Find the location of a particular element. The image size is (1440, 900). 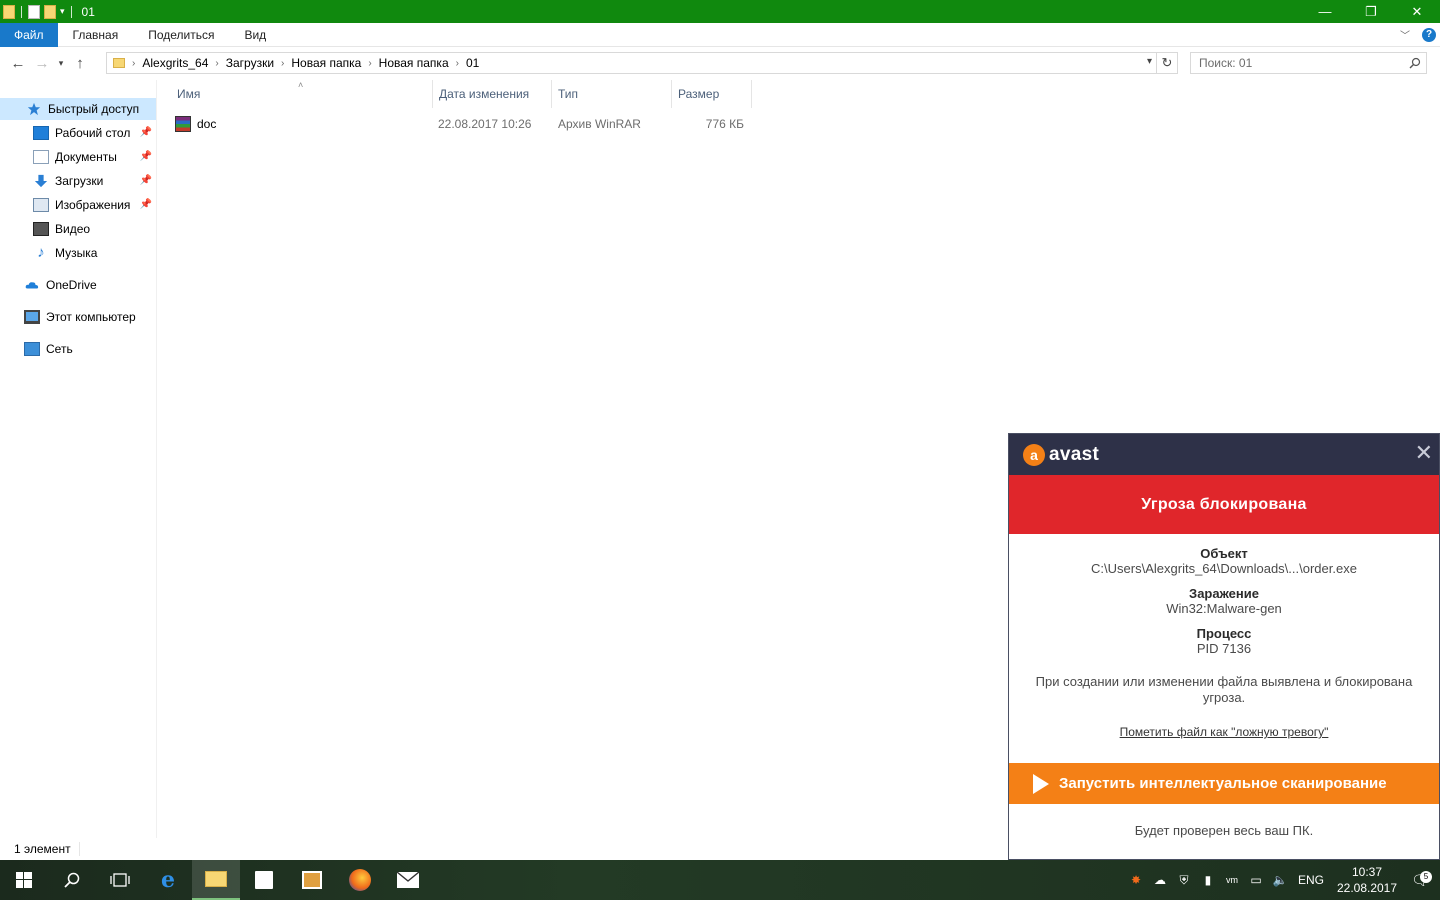

customize-toolbar-icon: ▾ is located at coordinates (62, 11).